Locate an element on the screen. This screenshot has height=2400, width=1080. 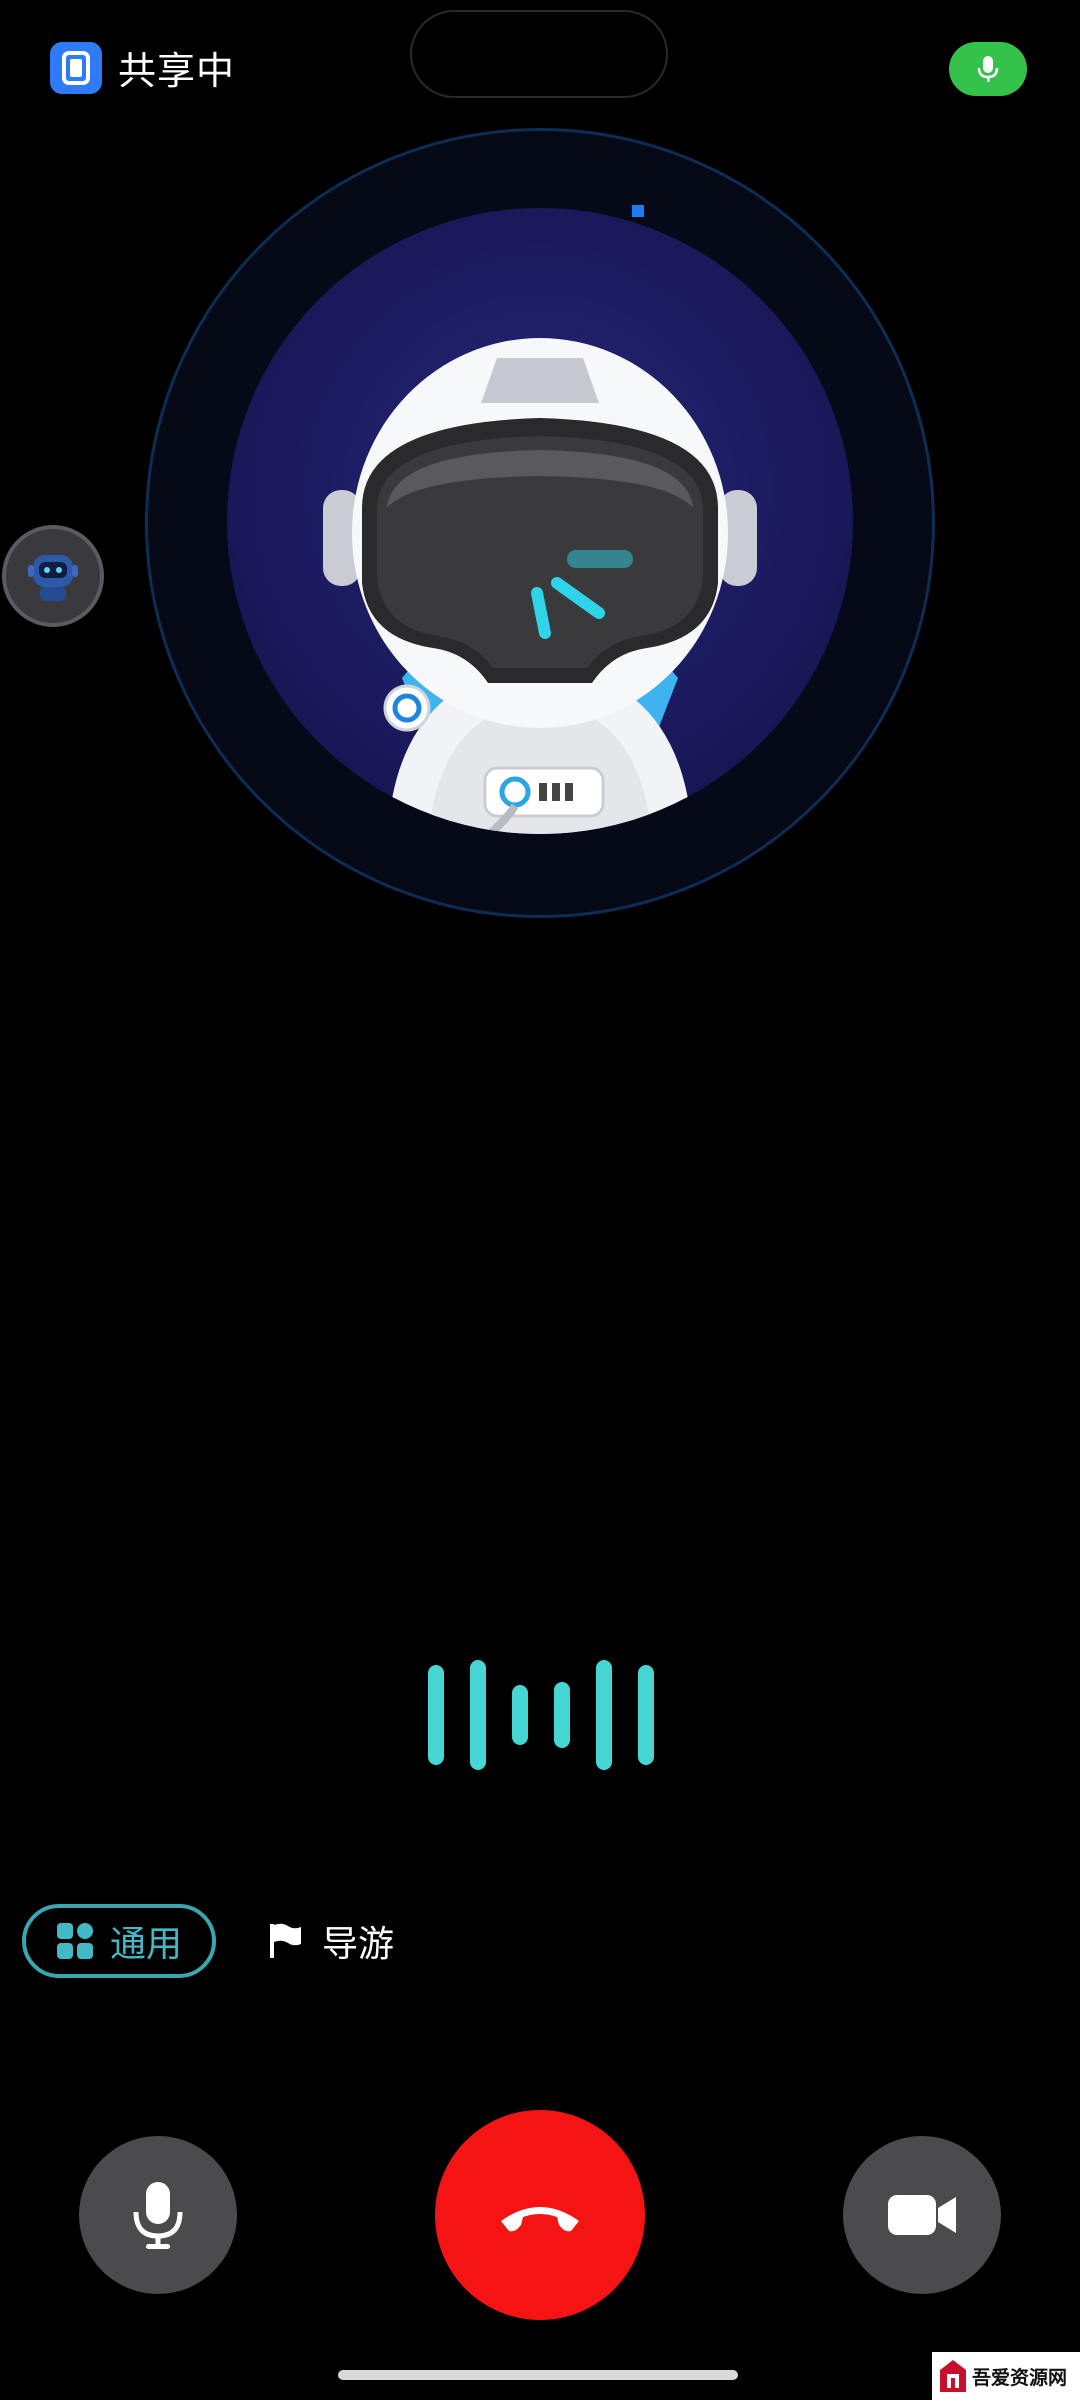
activity-dot is located at coordinates (638, 211).